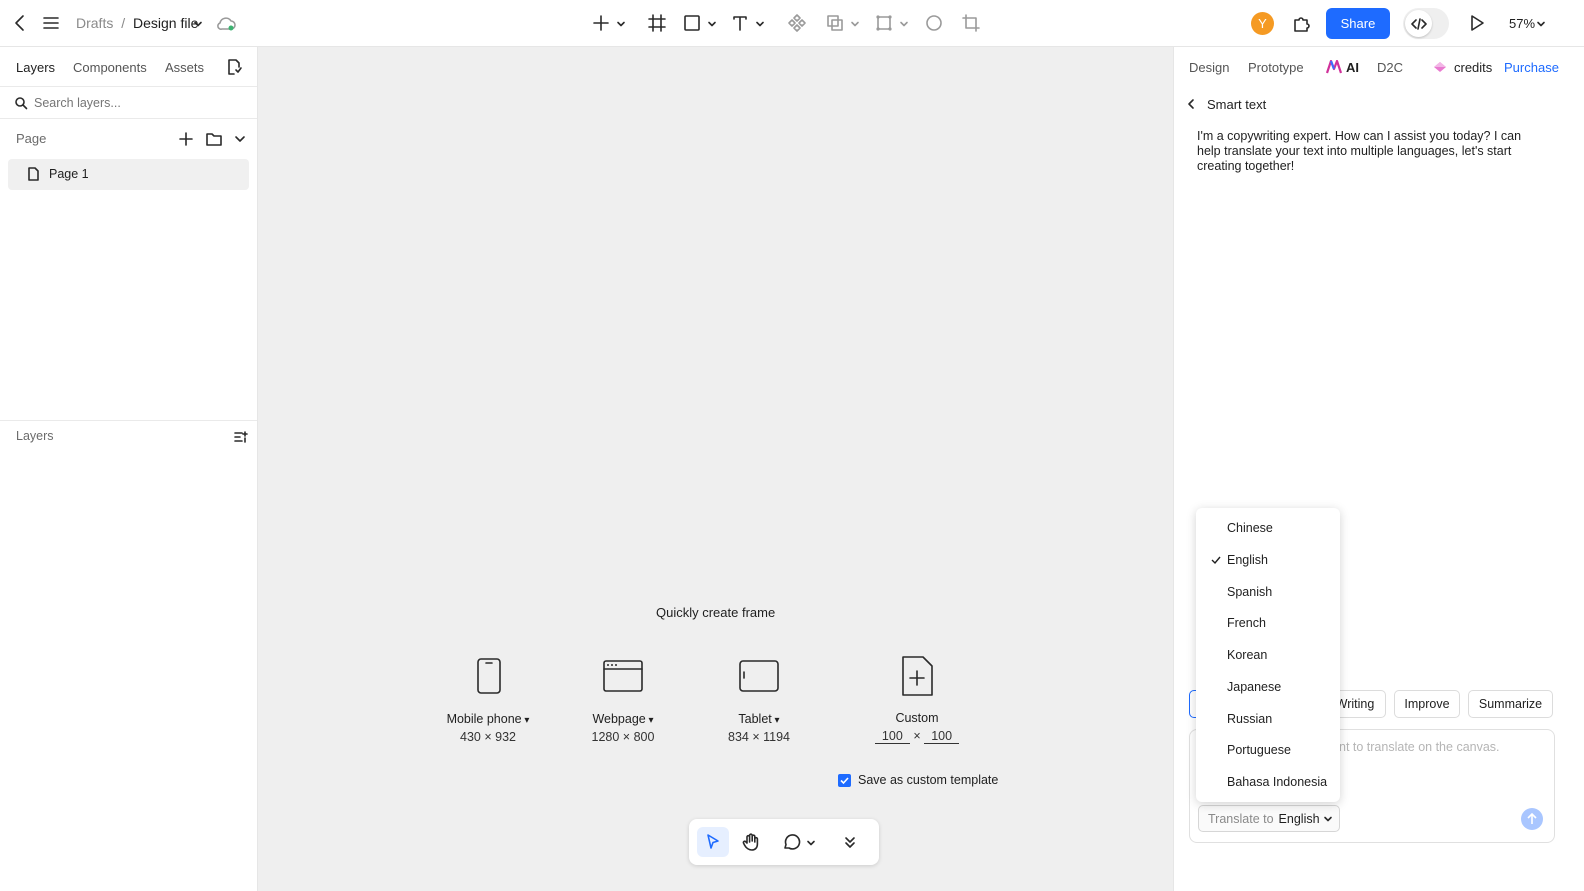 The width and height of the screenshot is (1584, 891). What do you see at coordinates (942, 736) in the screenshot?
I see `custom-height-input: 100` at bounding box center [942, 736].